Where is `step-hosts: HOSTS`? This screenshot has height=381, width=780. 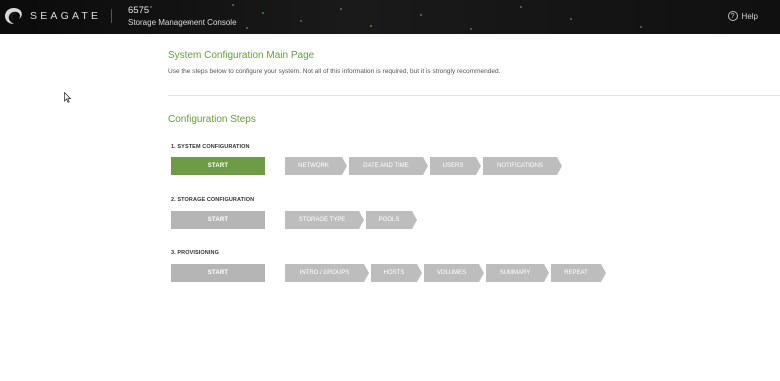 step-hosts: HOSTS is located at coordinates (396, 273).